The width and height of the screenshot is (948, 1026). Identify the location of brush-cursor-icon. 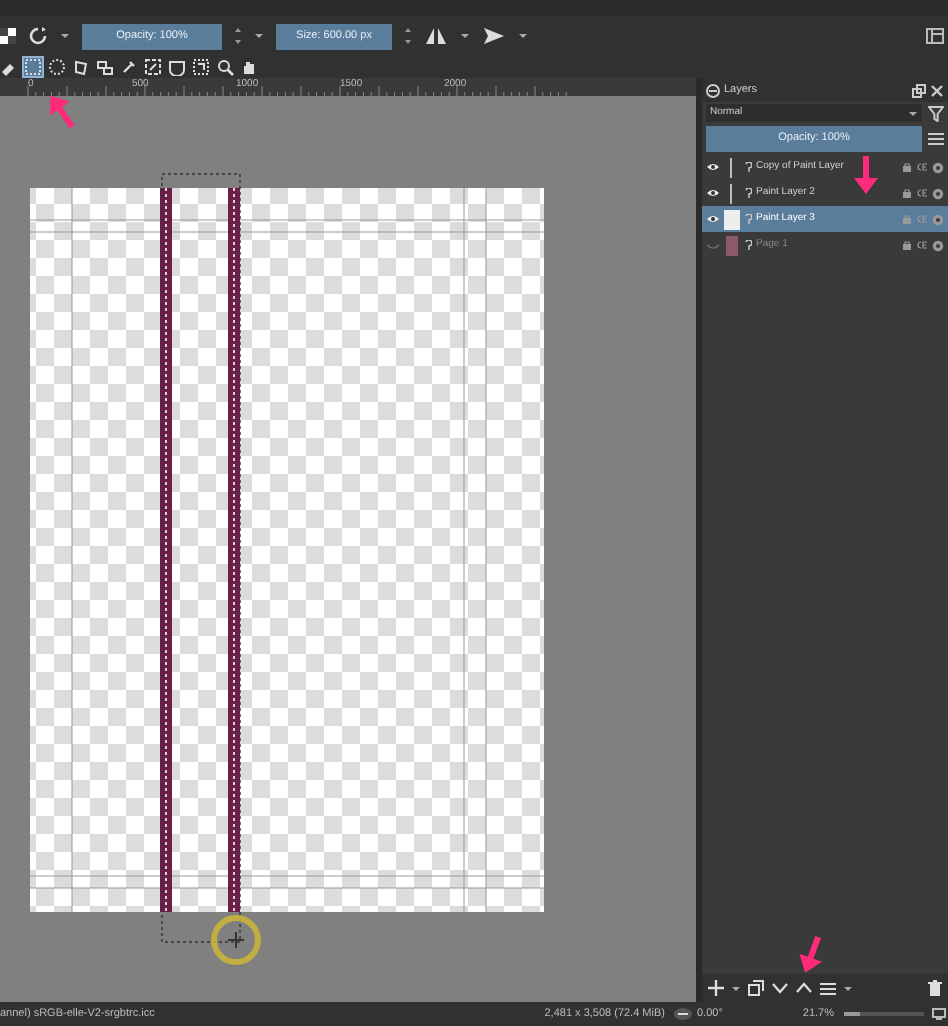
(236, 940).